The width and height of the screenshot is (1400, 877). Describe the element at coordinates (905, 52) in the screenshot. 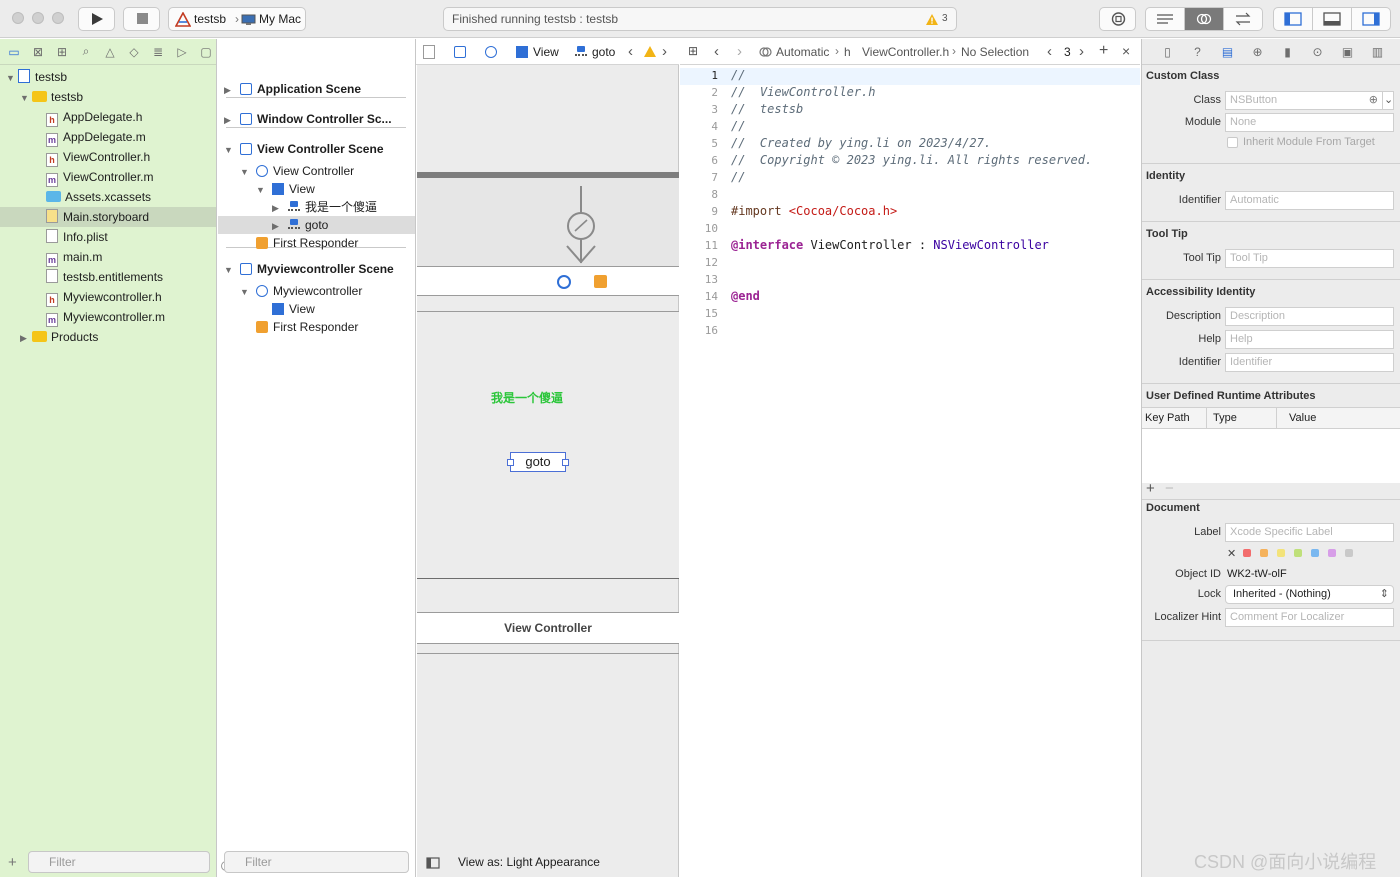

I see `editor-file: ViewController.h` at that location.